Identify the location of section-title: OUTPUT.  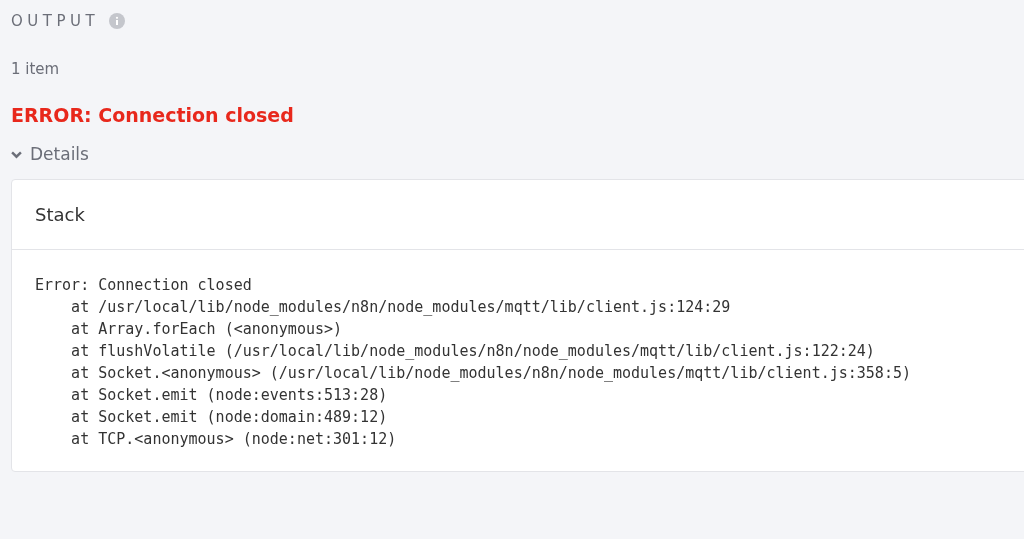
(55, 21).